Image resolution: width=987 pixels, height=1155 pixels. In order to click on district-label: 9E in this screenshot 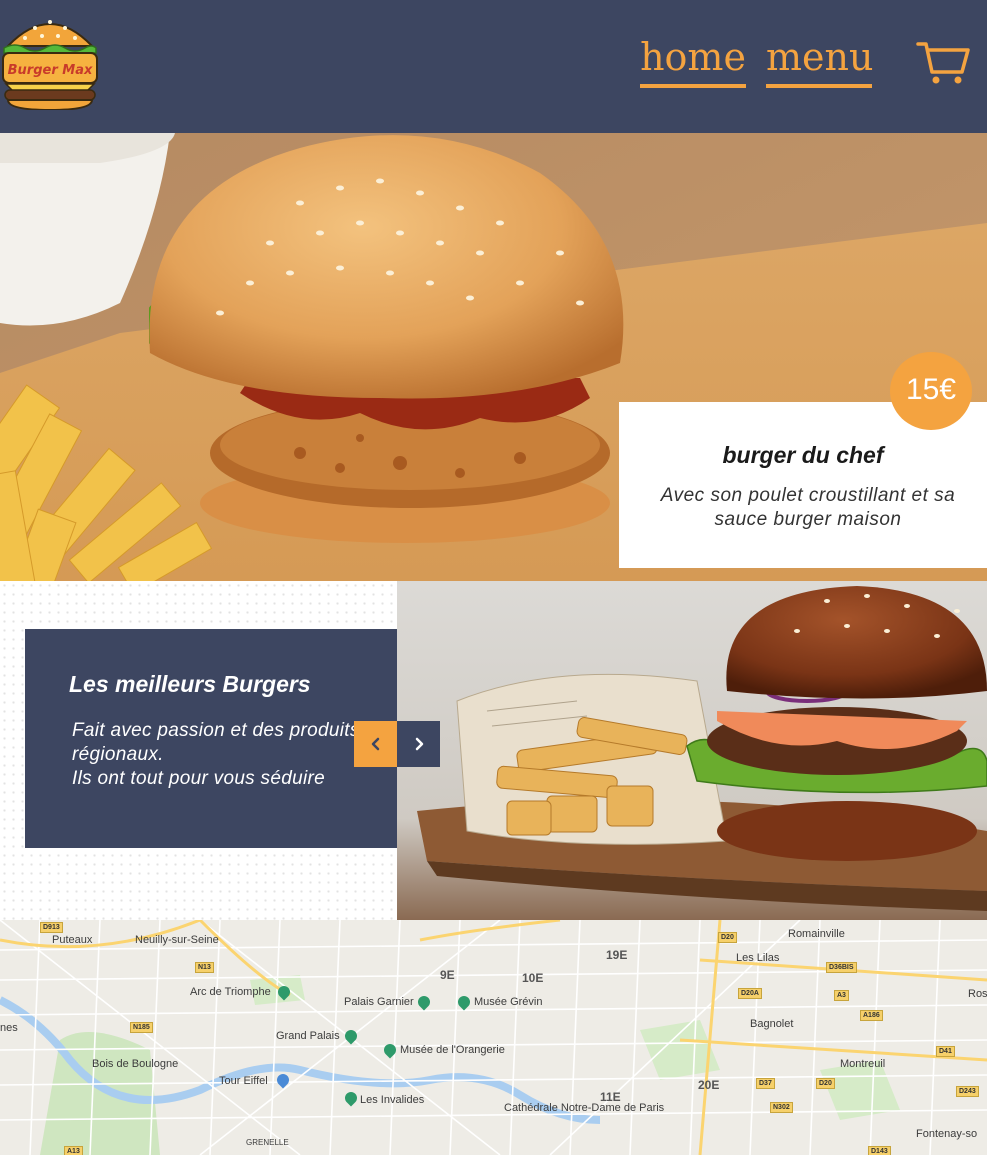, I will do `click(447, 975)`.